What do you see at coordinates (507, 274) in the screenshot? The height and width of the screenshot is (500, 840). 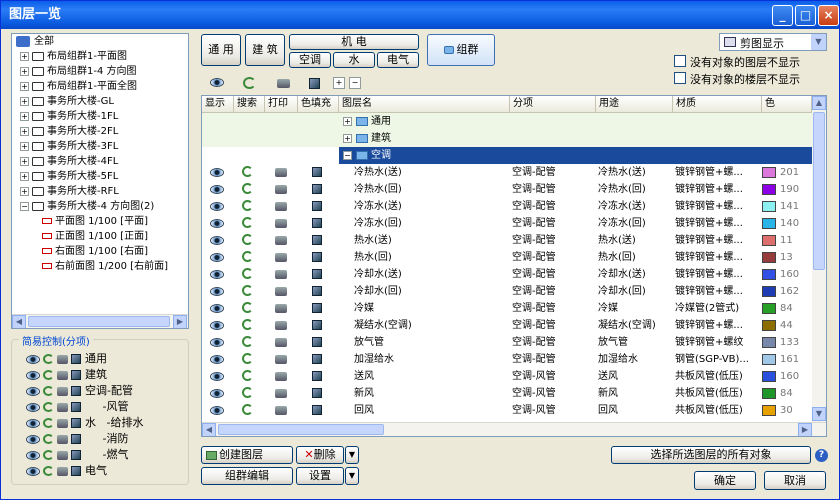 I see `table-row: 冷却水(送) 空调-配管 冷却水(送) 镀锌钢管+螺... 160` at bounding box center [507, 274].